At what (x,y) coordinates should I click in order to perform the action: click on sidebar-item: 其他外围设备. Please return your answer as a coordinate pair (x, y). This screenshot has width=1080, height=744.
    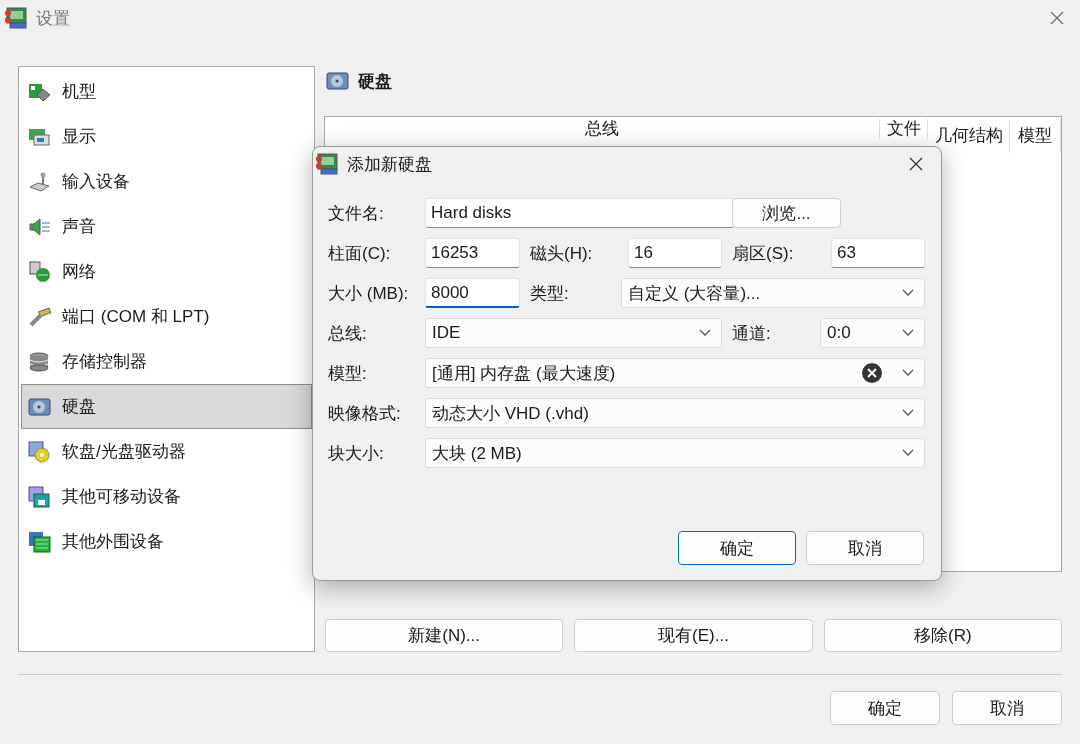
    Looking at the image, I should click on (166, 541).